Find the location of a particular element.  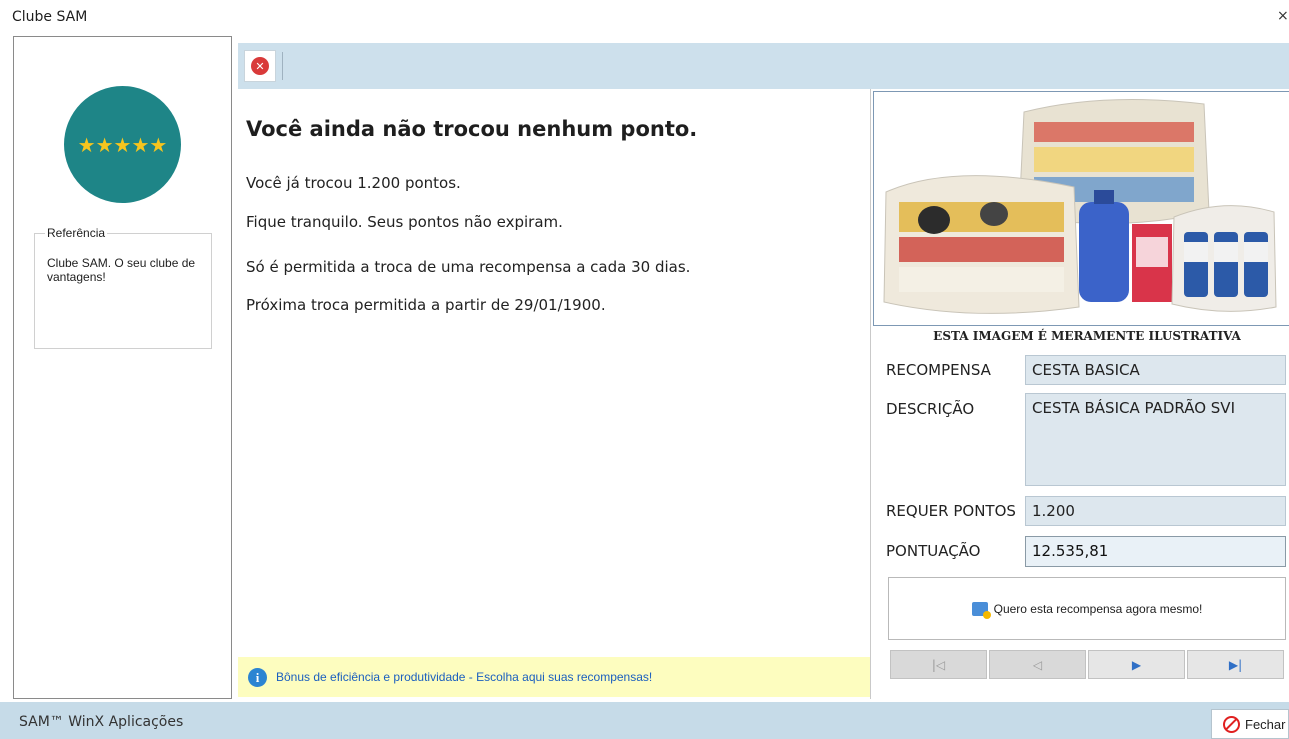

stars-icon: ★★★★★ is located at coordinates (122, 144).